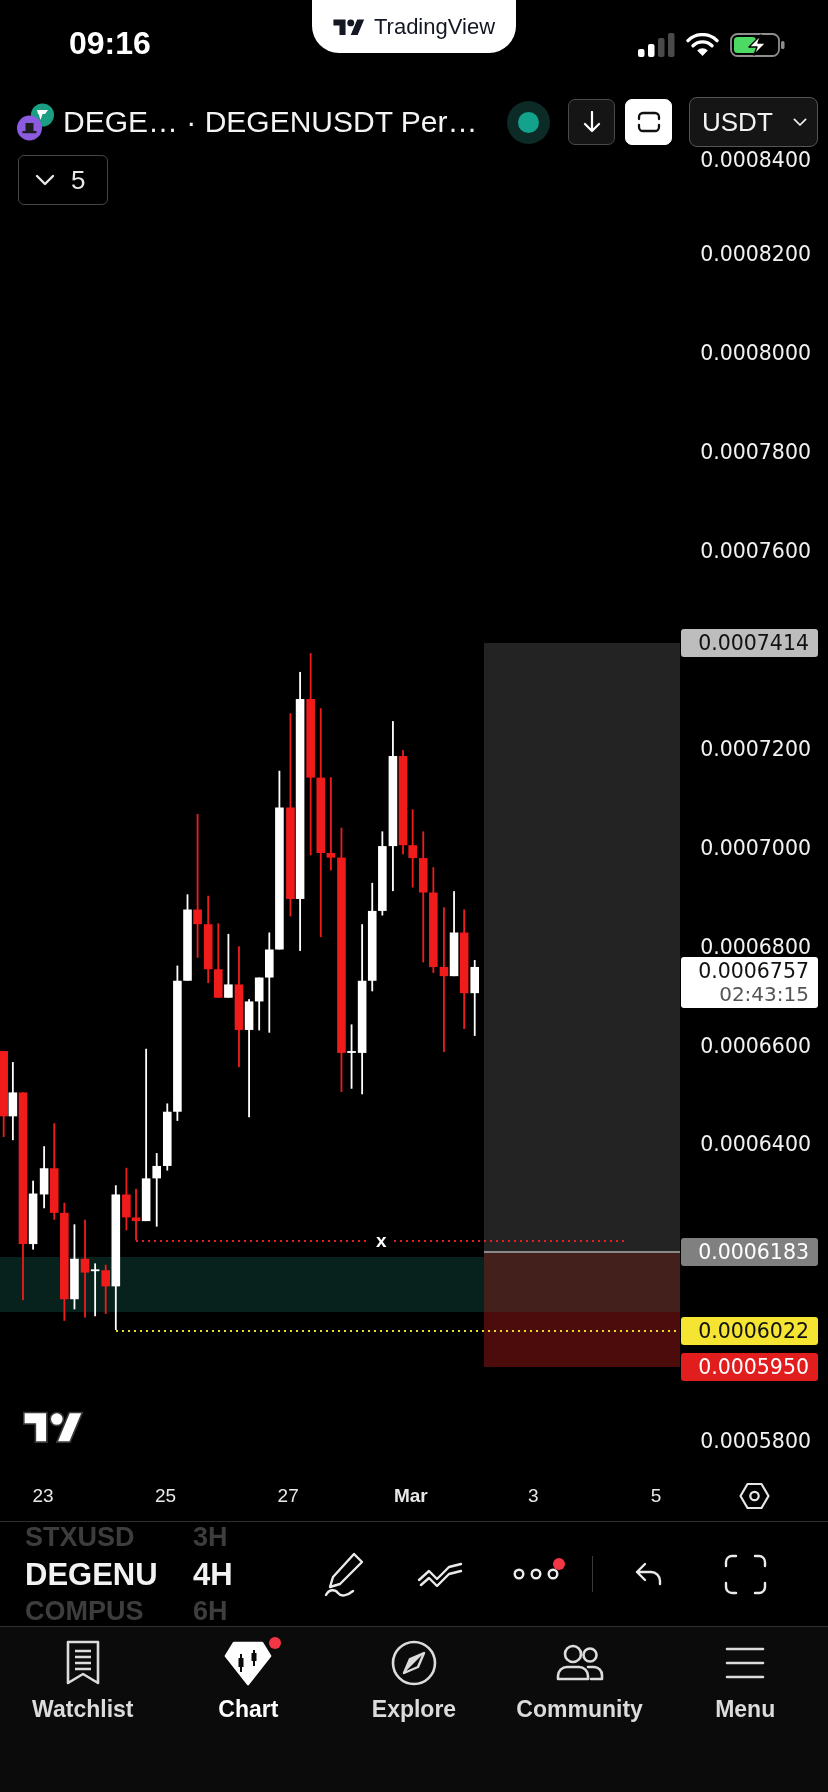 The width and height of the screenshot is (828, 1792). Describe the element at coordinates (749, 1331) in the screenshot. I see `price-label: 0.0006022` at that location.